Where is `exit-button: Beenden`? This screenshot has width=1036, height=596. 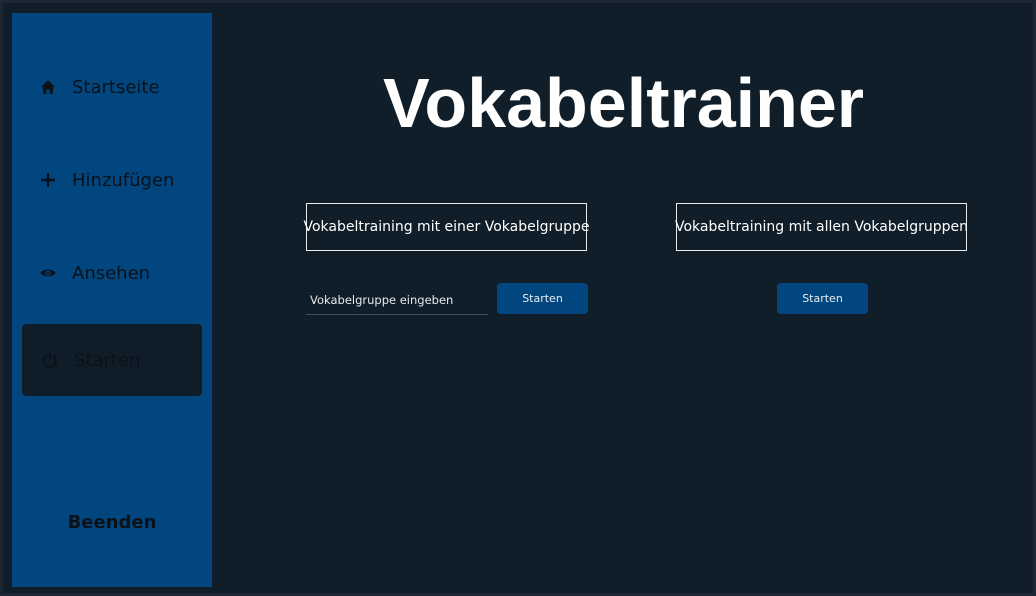 exit-button: Beenden is located at coordinates (112, 522).